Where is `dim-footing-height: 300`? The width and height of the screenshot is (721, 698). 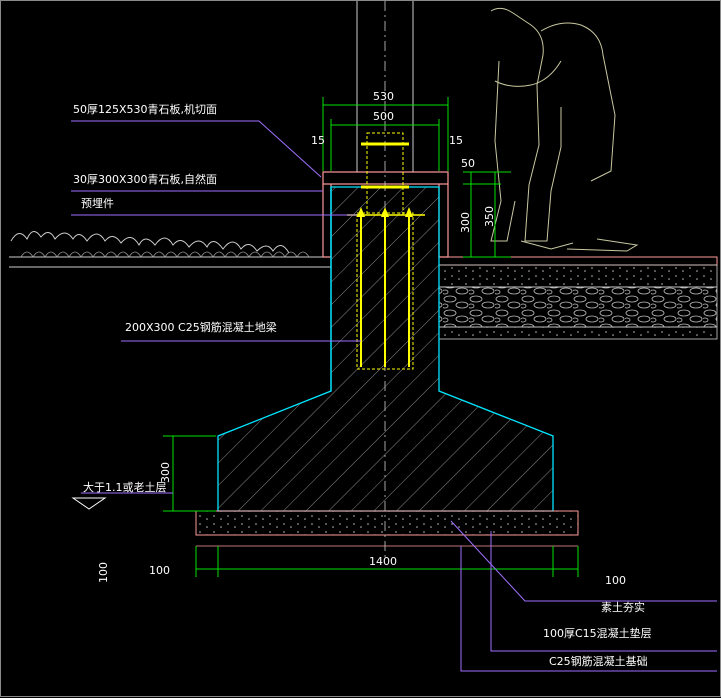 dim-footing-height: 300 is located at coordinates (165, 472).